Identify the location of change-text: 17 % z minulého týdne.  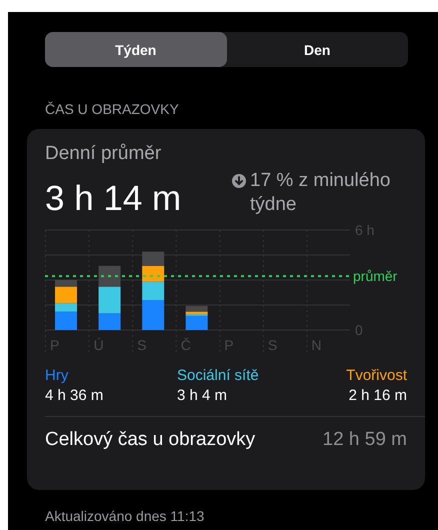
(321, 193).